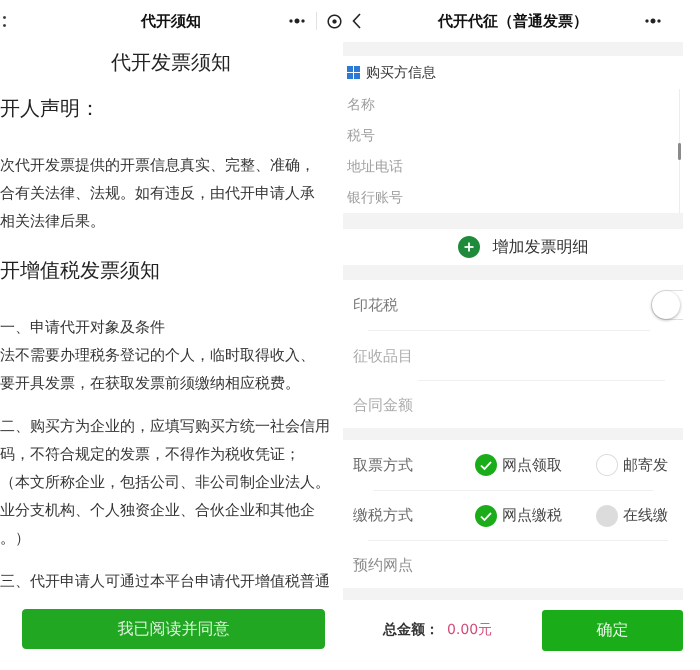 The image size is (700, 670). I want to click on total-label: 总金额：, so click(411, 630).